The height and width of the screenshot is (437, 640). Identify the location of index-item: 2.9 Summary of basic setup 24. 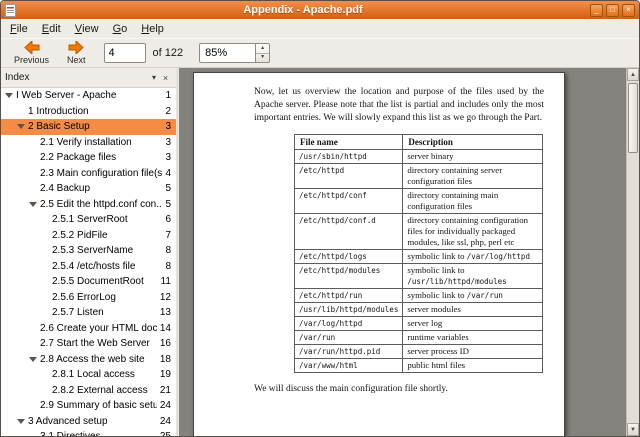
(88, 406).